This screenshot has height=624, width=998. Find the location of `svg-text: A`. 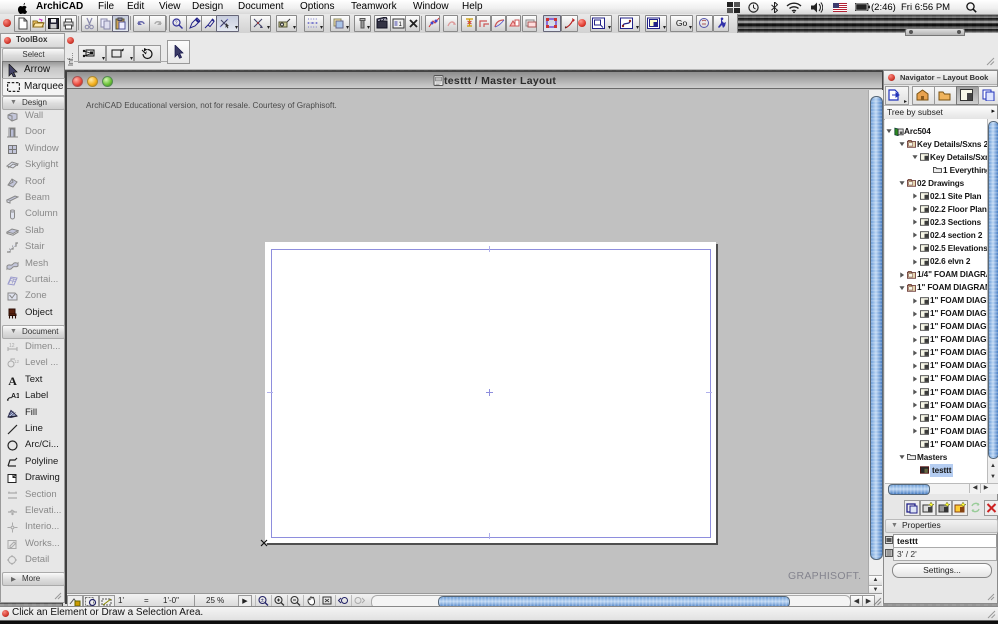

svg-text: A is located at coordinates (12, 380).